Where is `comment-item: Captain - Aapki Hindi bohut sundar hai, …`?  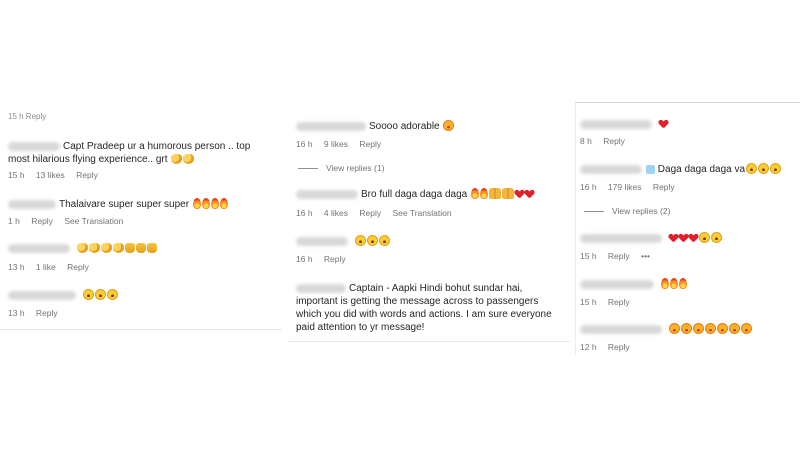 comment-item: Captain - Aapki Hindi bohut sundar hai, … is located at coordinates (431, 308).